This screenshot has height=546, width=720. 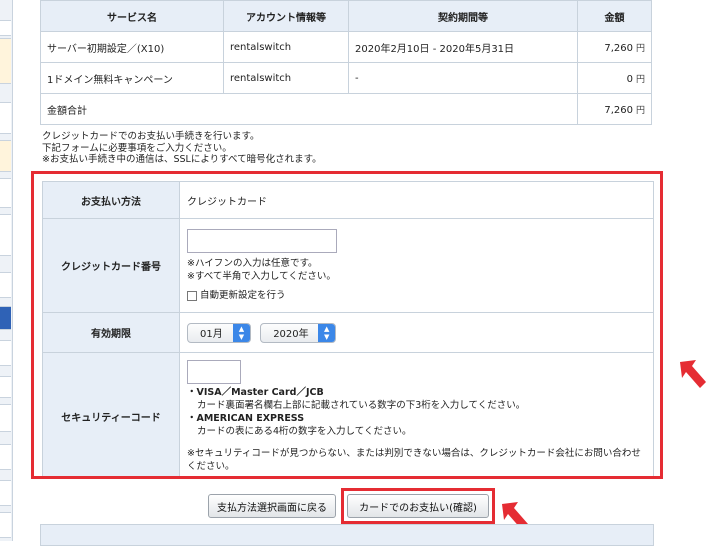 I want to click on column-header-period: 契約期間等, so click(x=463, y=16).